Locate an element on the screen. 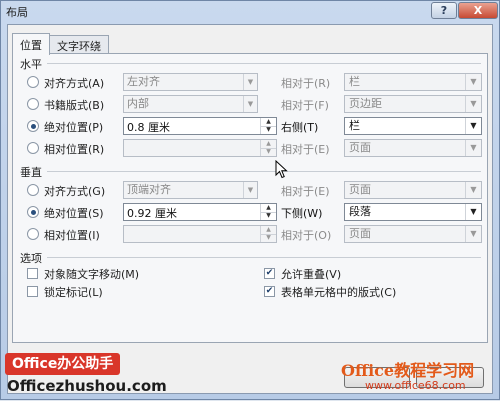 The height and width of the screenshot is (401, 500). horizontal-alignment-relative-select: 栏 ▼ is located at coordinates (413, 82).